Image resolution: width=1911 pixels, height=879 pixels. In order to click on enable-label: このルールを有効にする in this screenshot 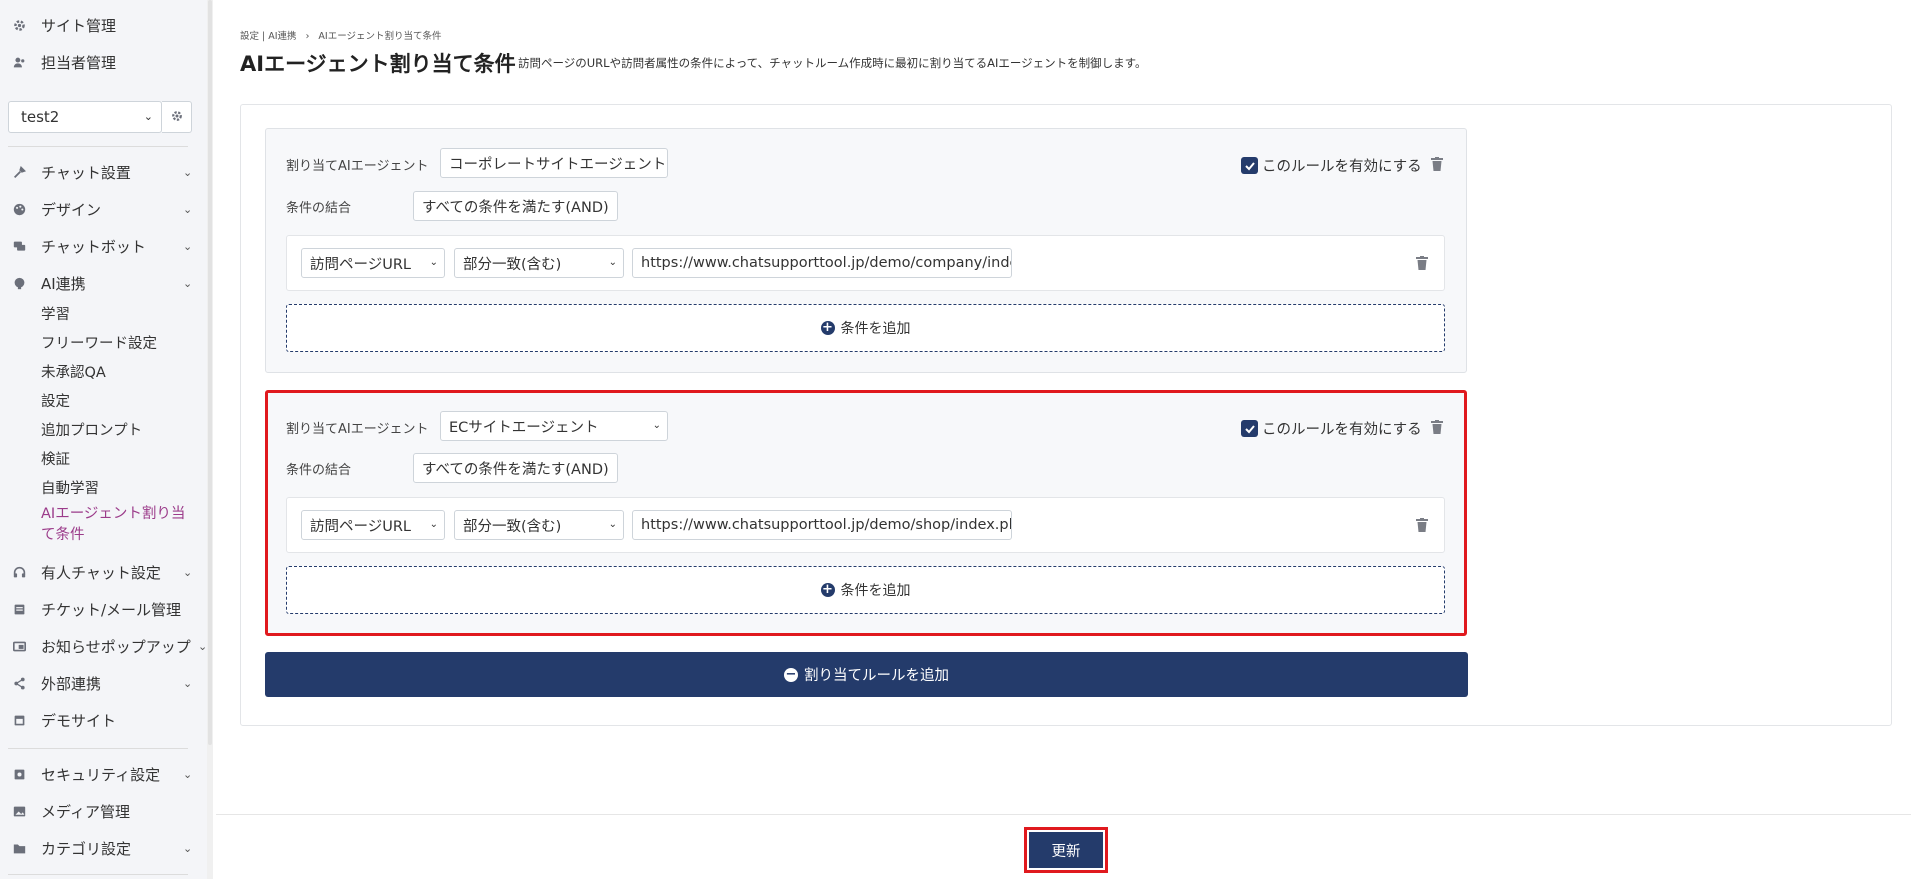, I will do `click(1342, 167)`.